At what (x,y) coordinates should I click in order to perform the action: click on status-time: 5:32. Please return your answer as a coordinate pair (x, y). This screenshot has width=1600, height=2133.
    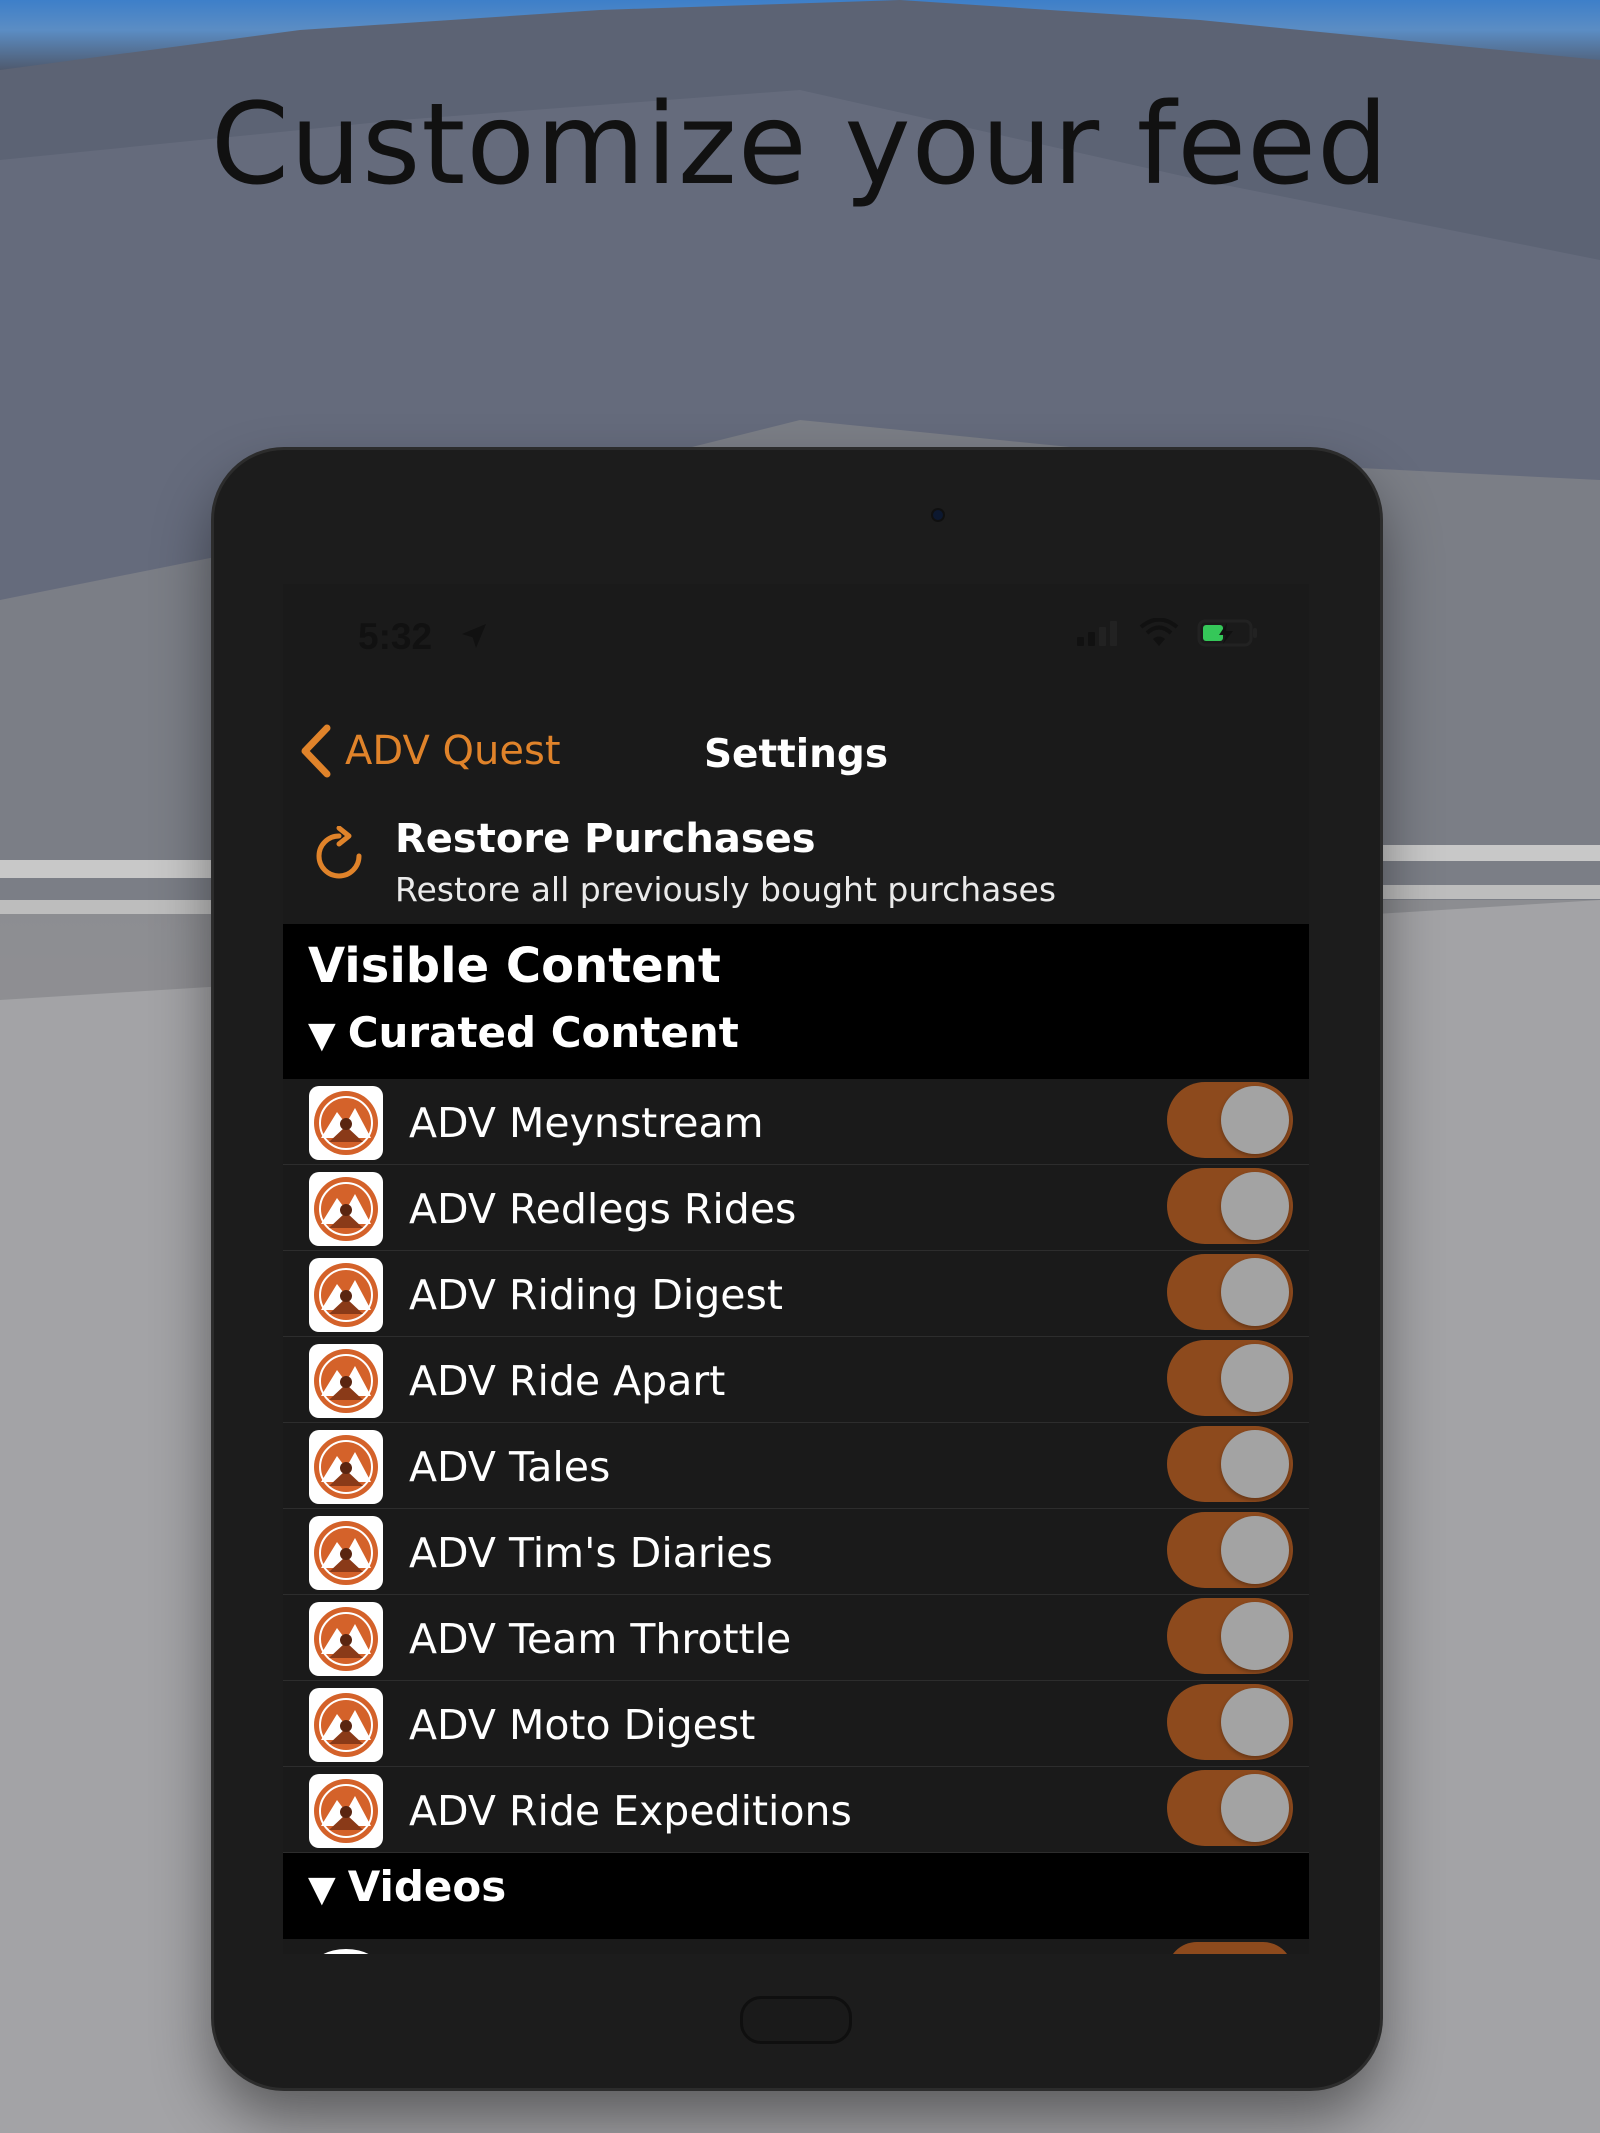
    Looking at the image, I should click on (395, 636).